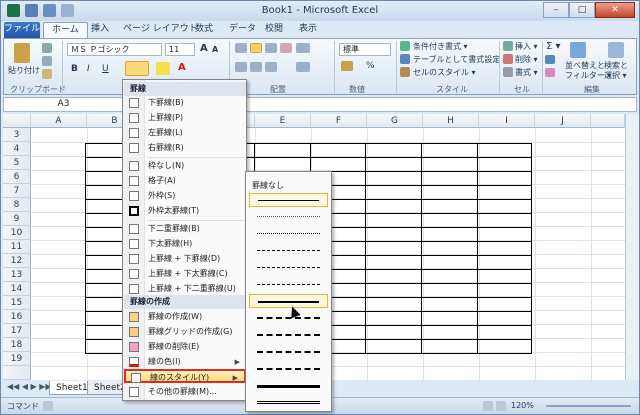 The image size is (640, 415). I want to click on row-header-partial, so click(17, 373).